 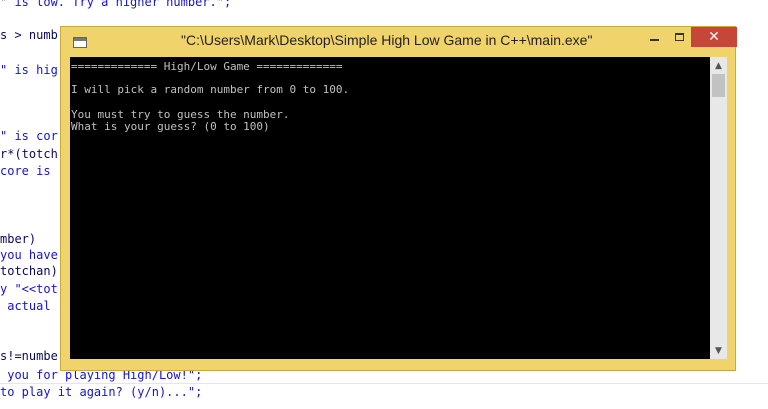 I want to click on console-app-icon, so click(x=80, y=42).